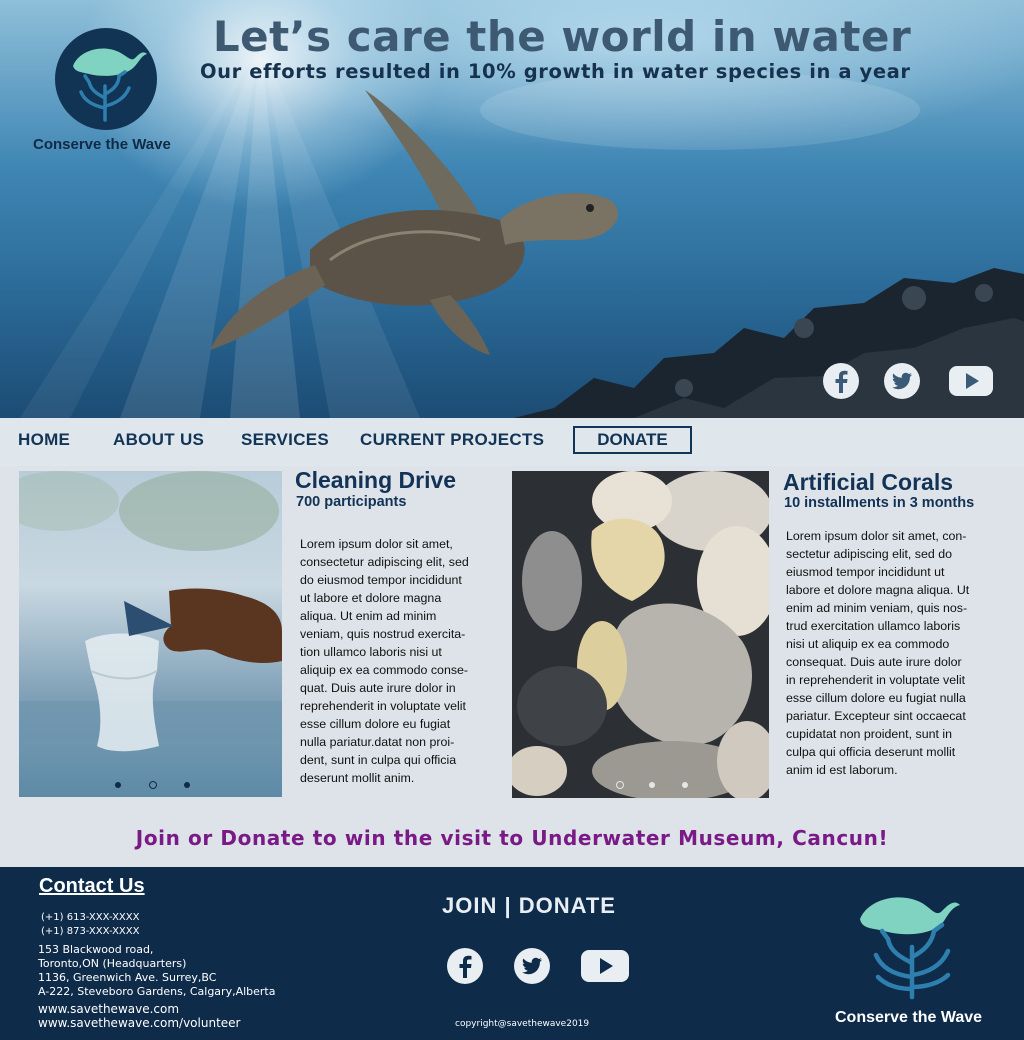  I want to click on card-body-line: deserunt mollit anim., so click(357, 778).